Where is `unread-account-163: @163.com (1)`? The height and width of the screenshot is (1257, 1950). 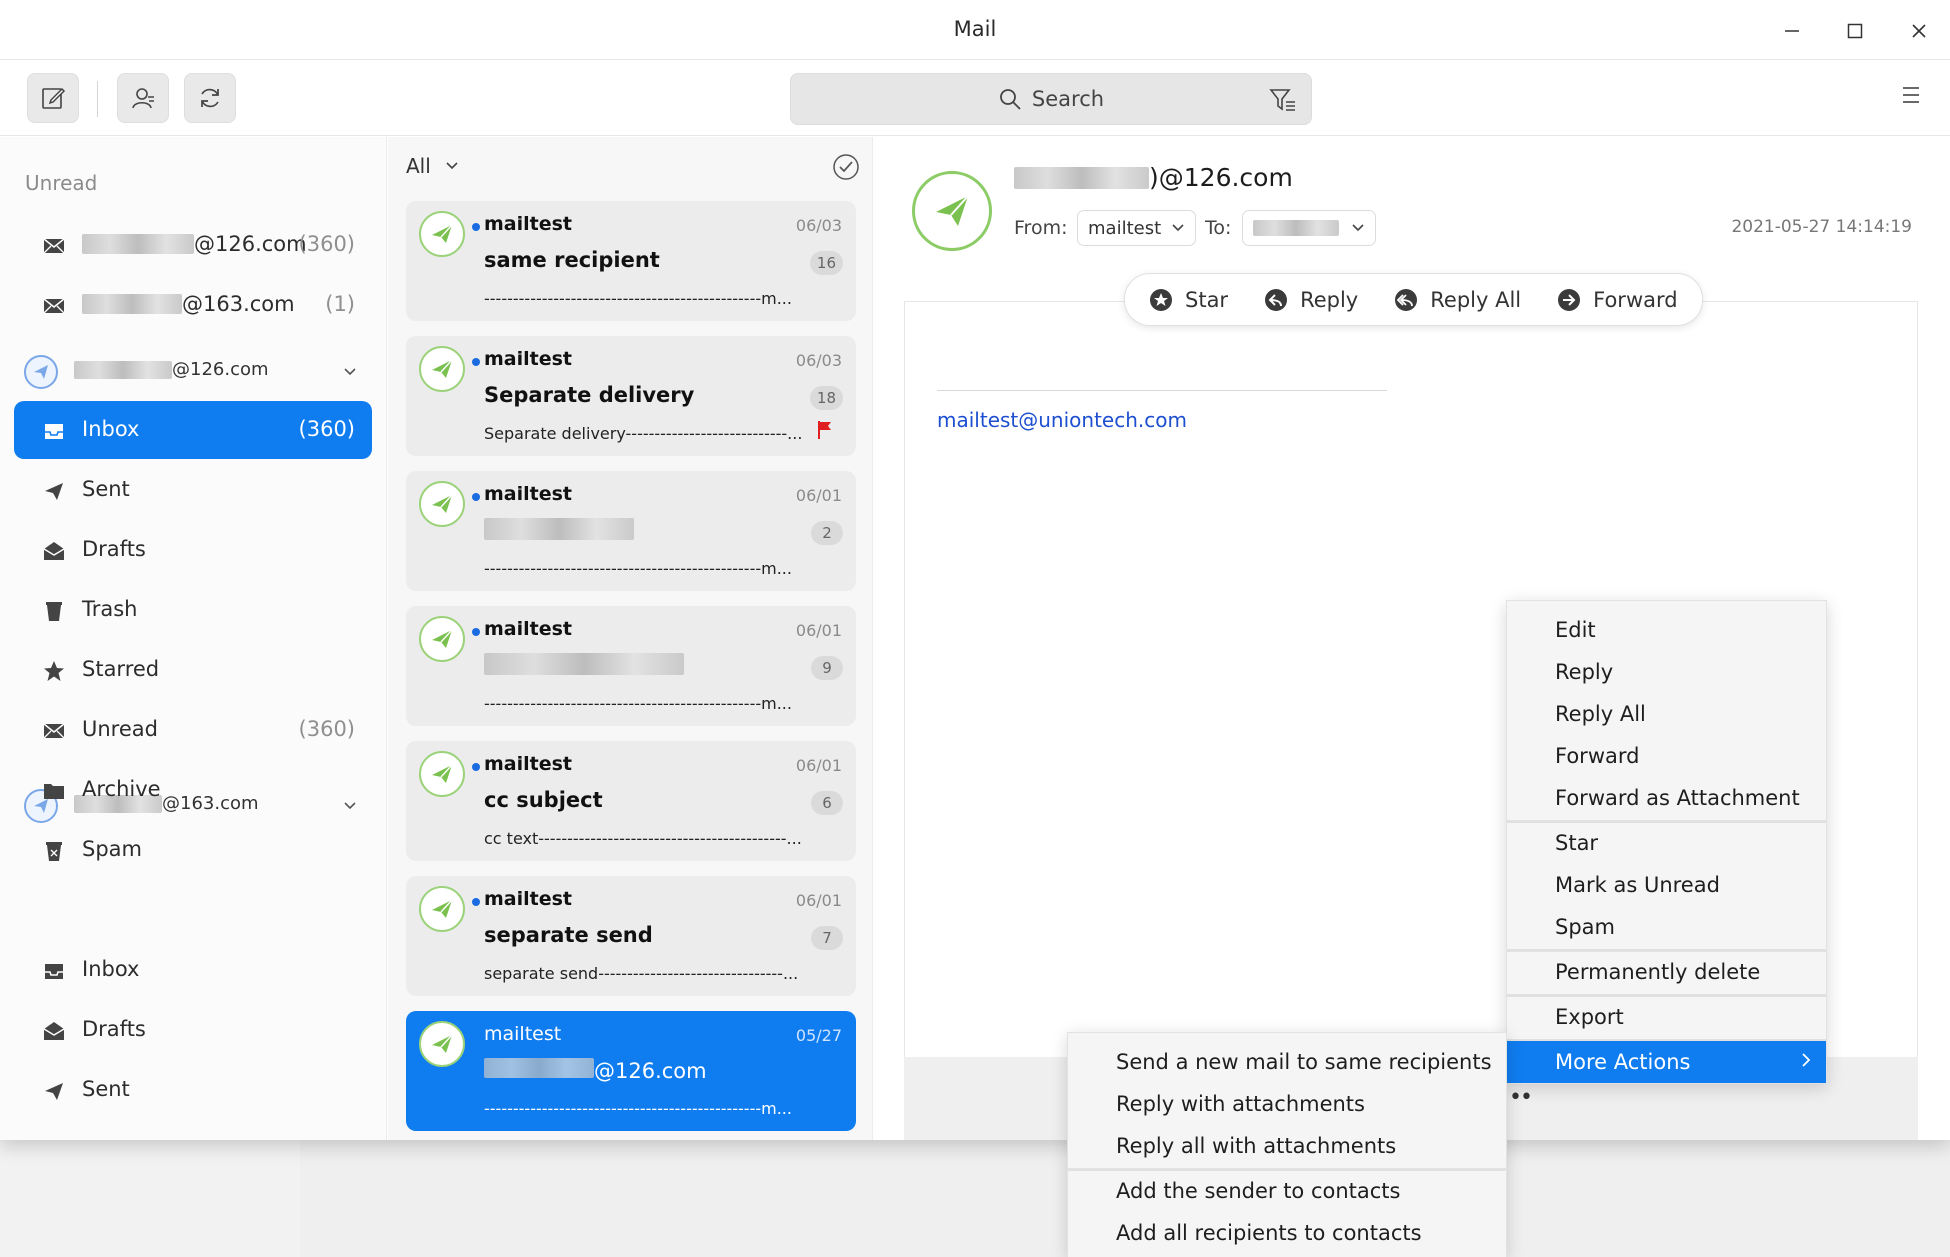 unread-account-163: @163.com (1) is located at coordinates (193, 305).